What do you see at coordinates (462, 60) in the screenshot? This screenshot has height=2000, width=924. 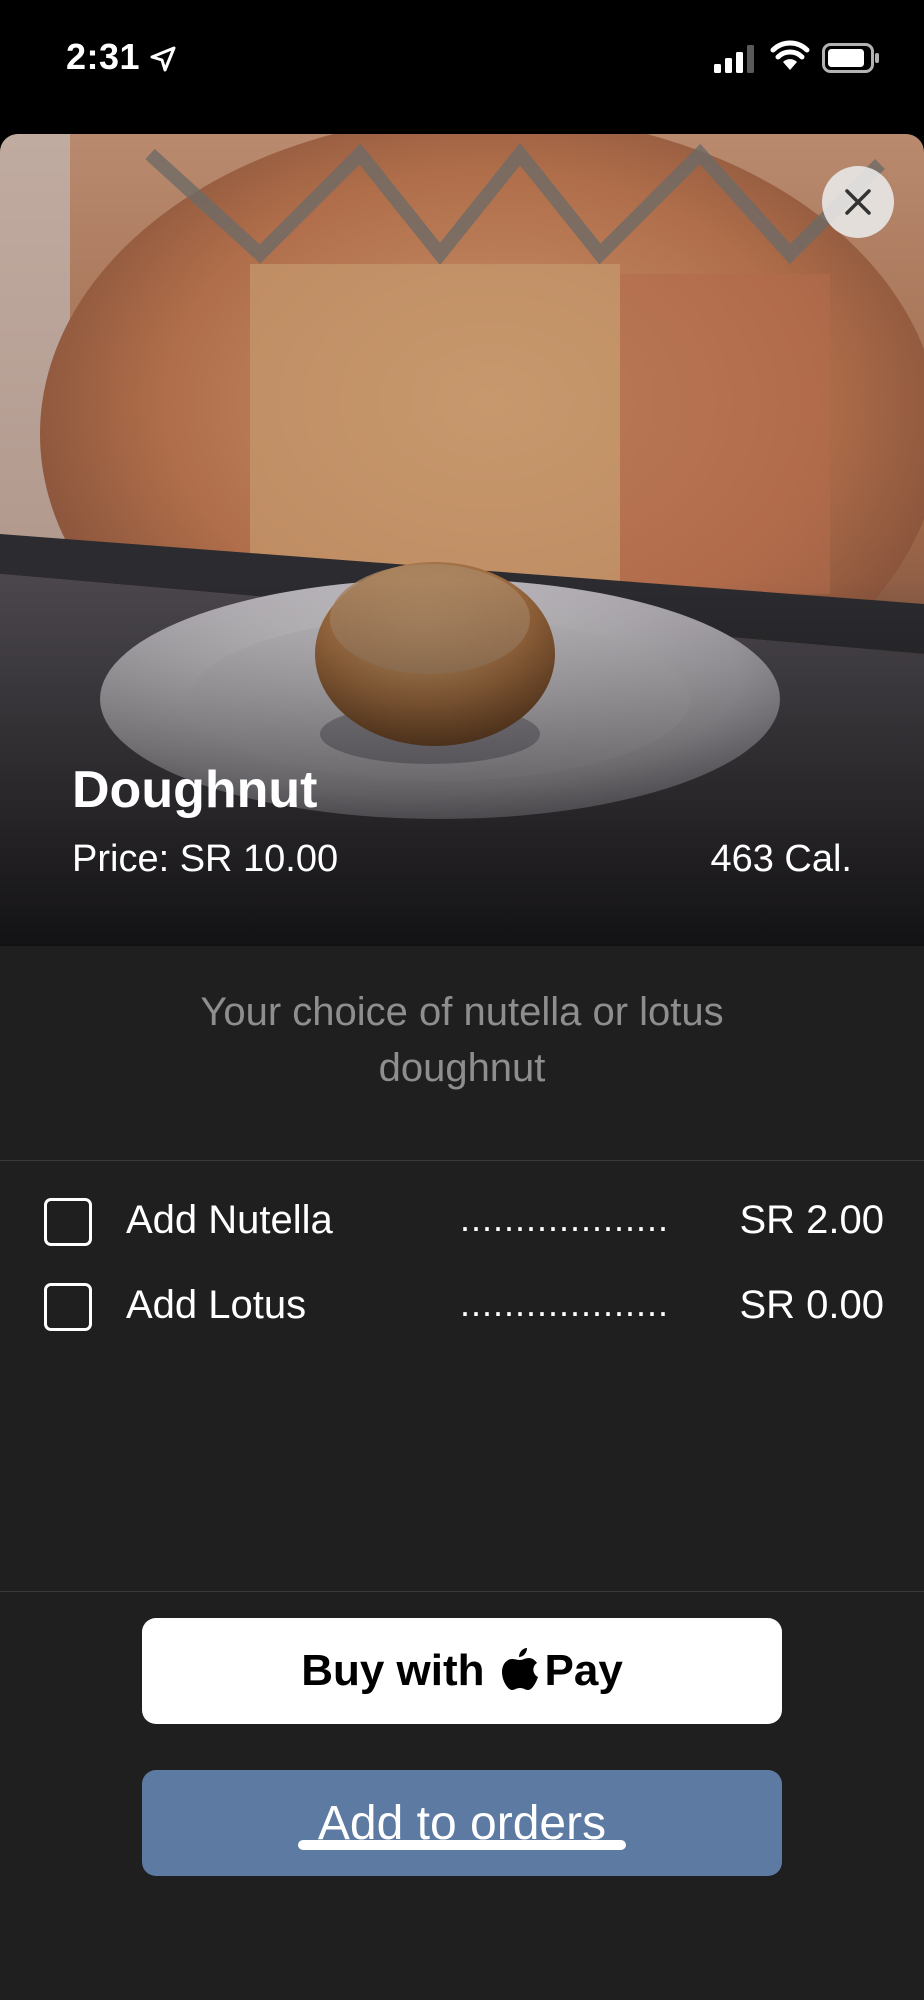 I see `status-bar: 2:31` at bounding box center [462, 60].